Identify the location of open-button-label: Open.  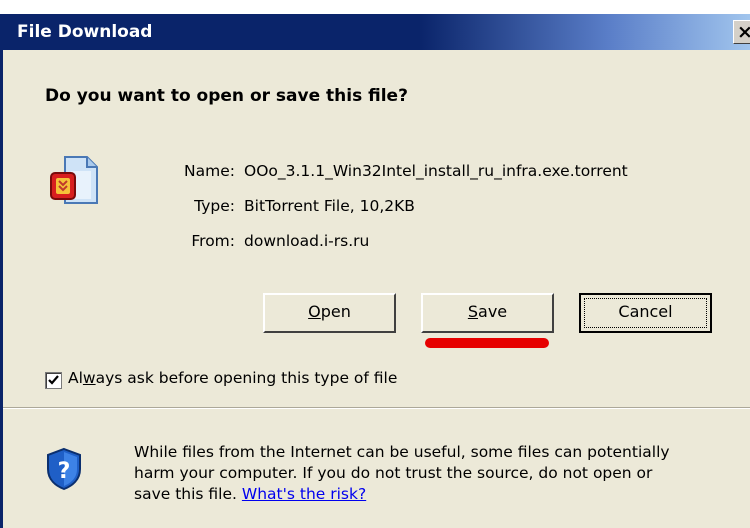
(329, 311).